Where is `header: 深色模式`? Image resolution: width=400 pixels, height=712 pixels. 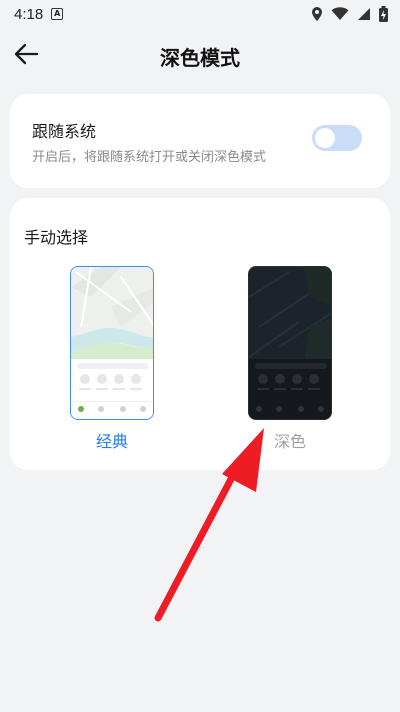
header: 深色模式 is located at coordinates (200, 56).